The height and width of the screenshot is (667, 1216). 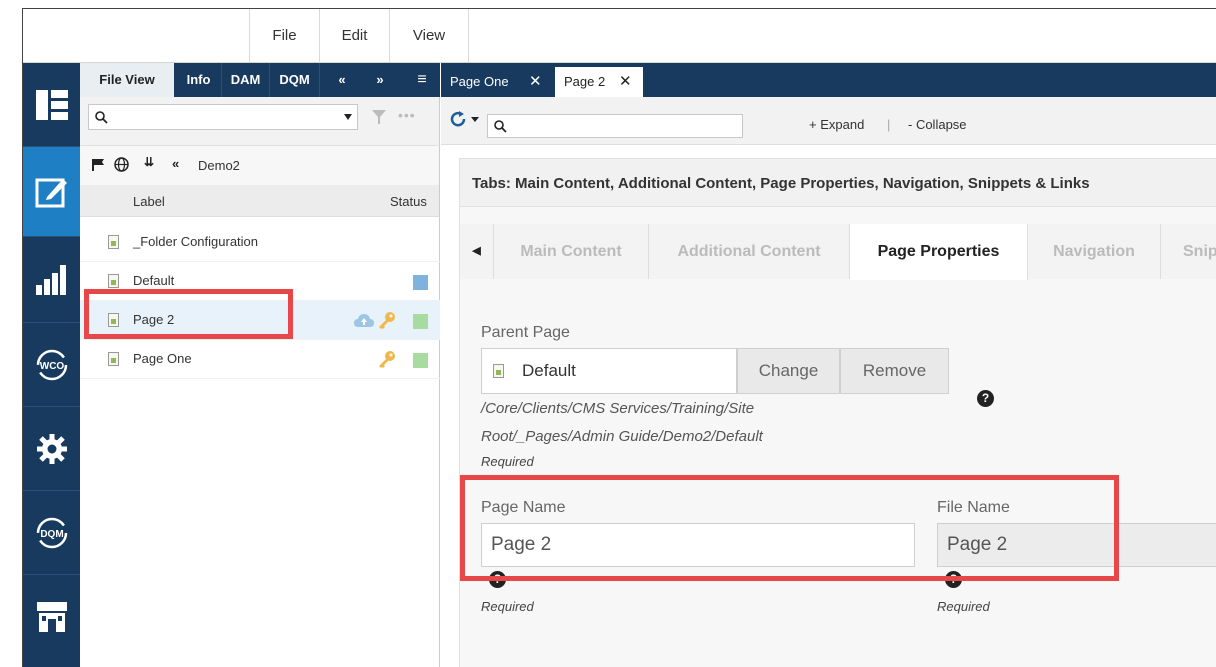 I want to click on page-search-input, so click(x=615, y=126).